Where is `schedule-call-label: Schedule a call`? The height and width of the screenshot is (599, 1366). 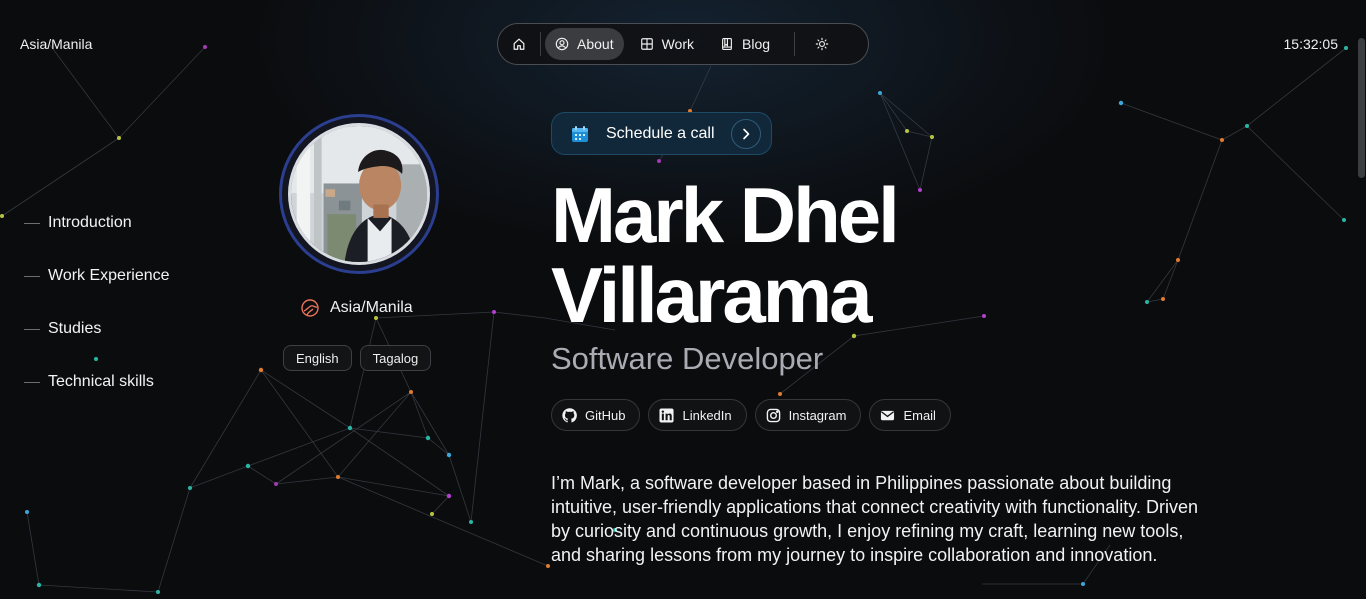
schedule-call-label: Schedule a call is located at coordinates (660, 133).